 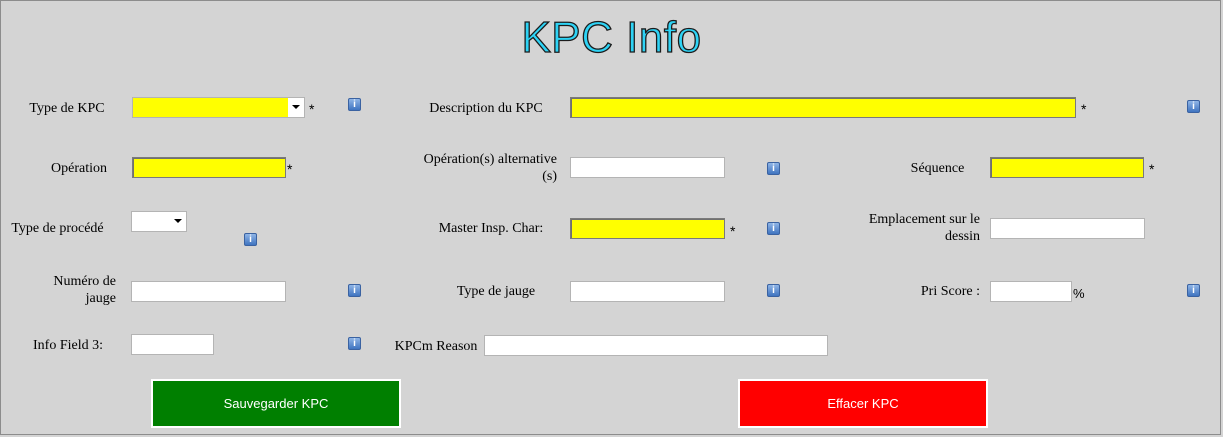 I want to click on percent-unit: %, so click(x=1079, y=293).